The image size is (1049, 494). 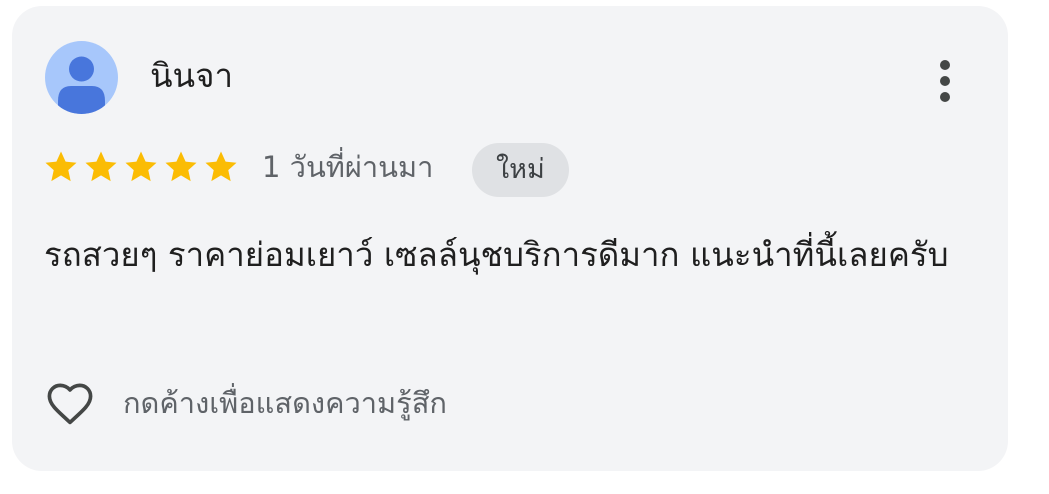 I want to click on review-time: 1 วันที่ผ่านมา, so click(x=348, y=167).